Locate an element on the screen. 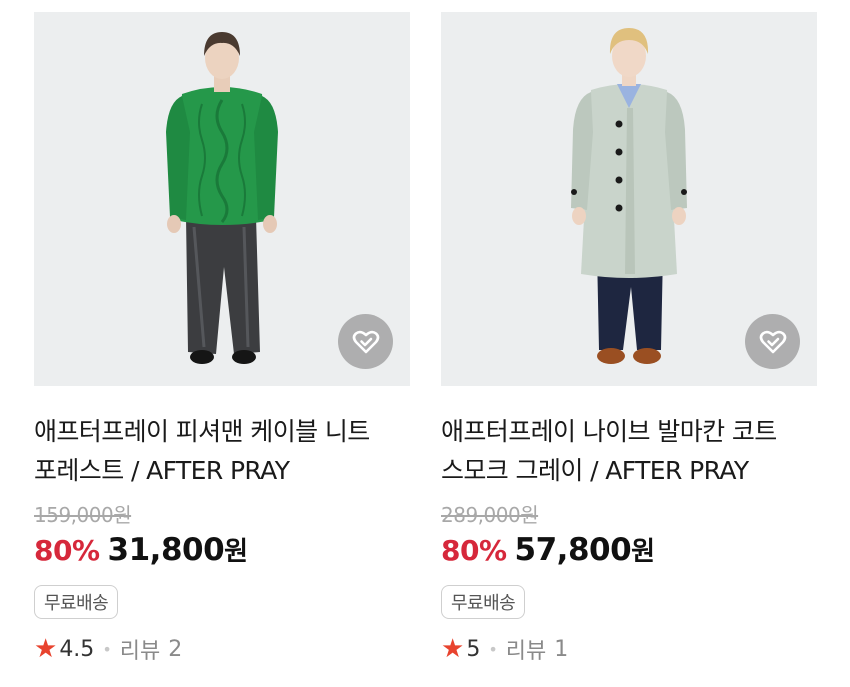 The height and width of the screenshot is (687, 850). review-count: 2 is located at coordinates (175, 649).